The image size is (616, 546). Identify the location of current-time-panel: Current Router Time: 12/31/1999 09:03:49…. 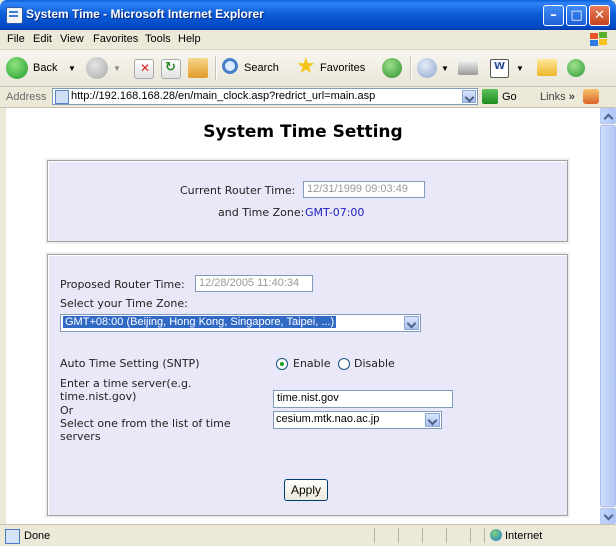
(307, 201).